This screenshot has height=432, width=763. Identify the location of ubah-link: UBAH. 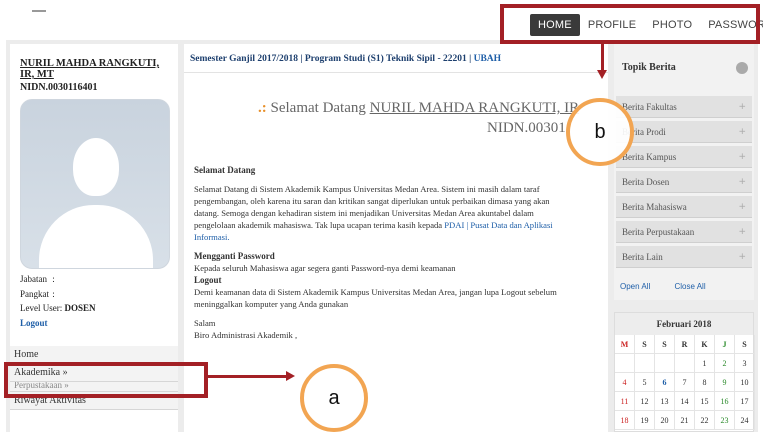
(487, 59).